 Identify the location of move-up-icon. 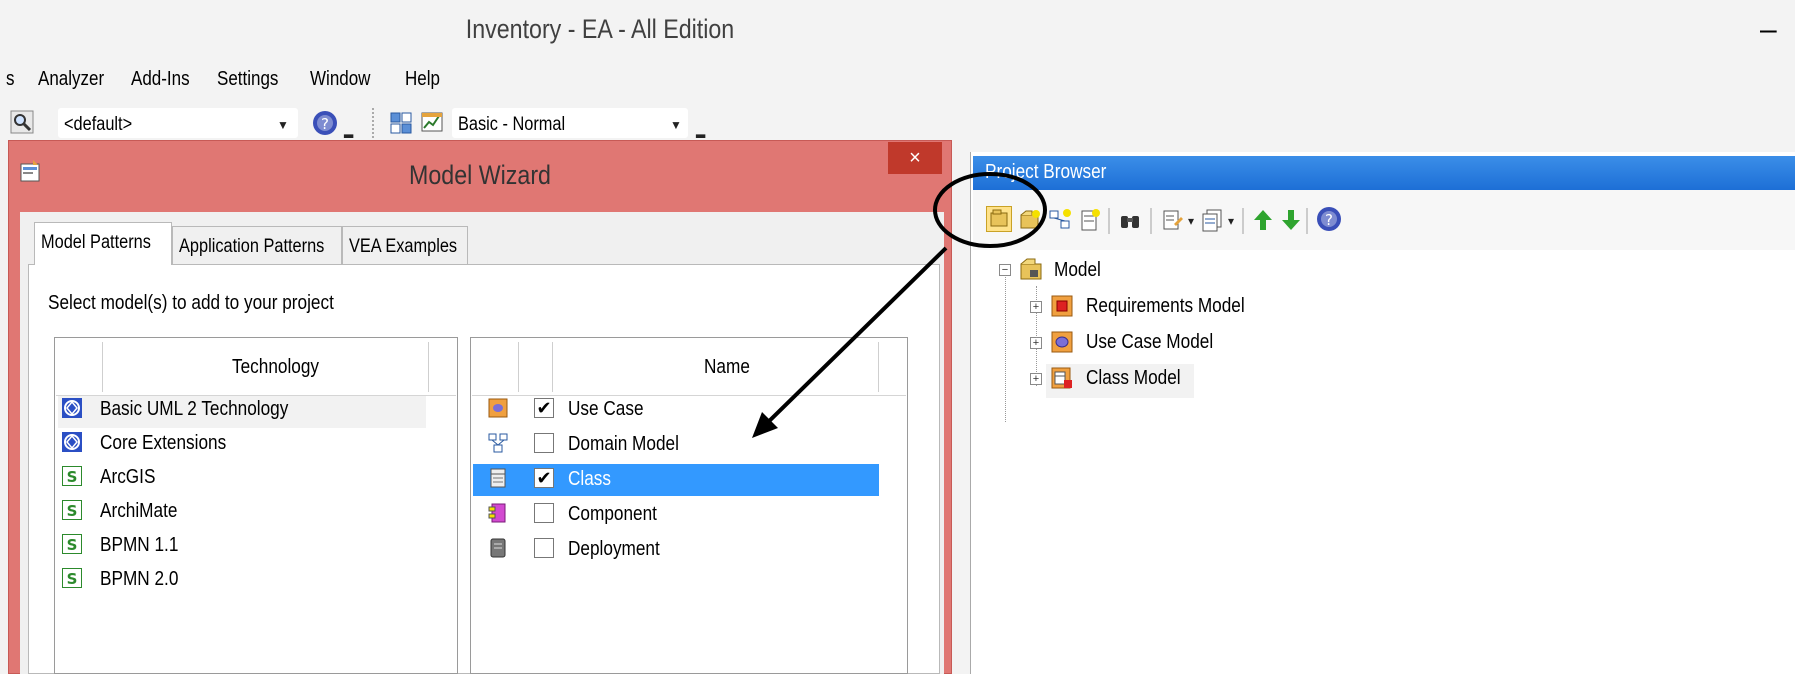
(1263, 220).